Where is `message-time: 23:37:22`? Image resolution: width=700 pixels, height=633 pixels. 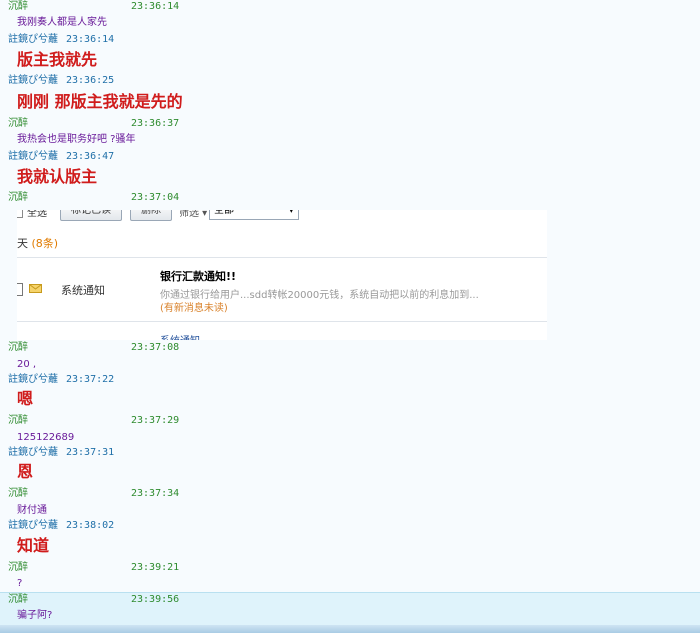 message-time: 23:37:22 is located at coordinates (90, 379).